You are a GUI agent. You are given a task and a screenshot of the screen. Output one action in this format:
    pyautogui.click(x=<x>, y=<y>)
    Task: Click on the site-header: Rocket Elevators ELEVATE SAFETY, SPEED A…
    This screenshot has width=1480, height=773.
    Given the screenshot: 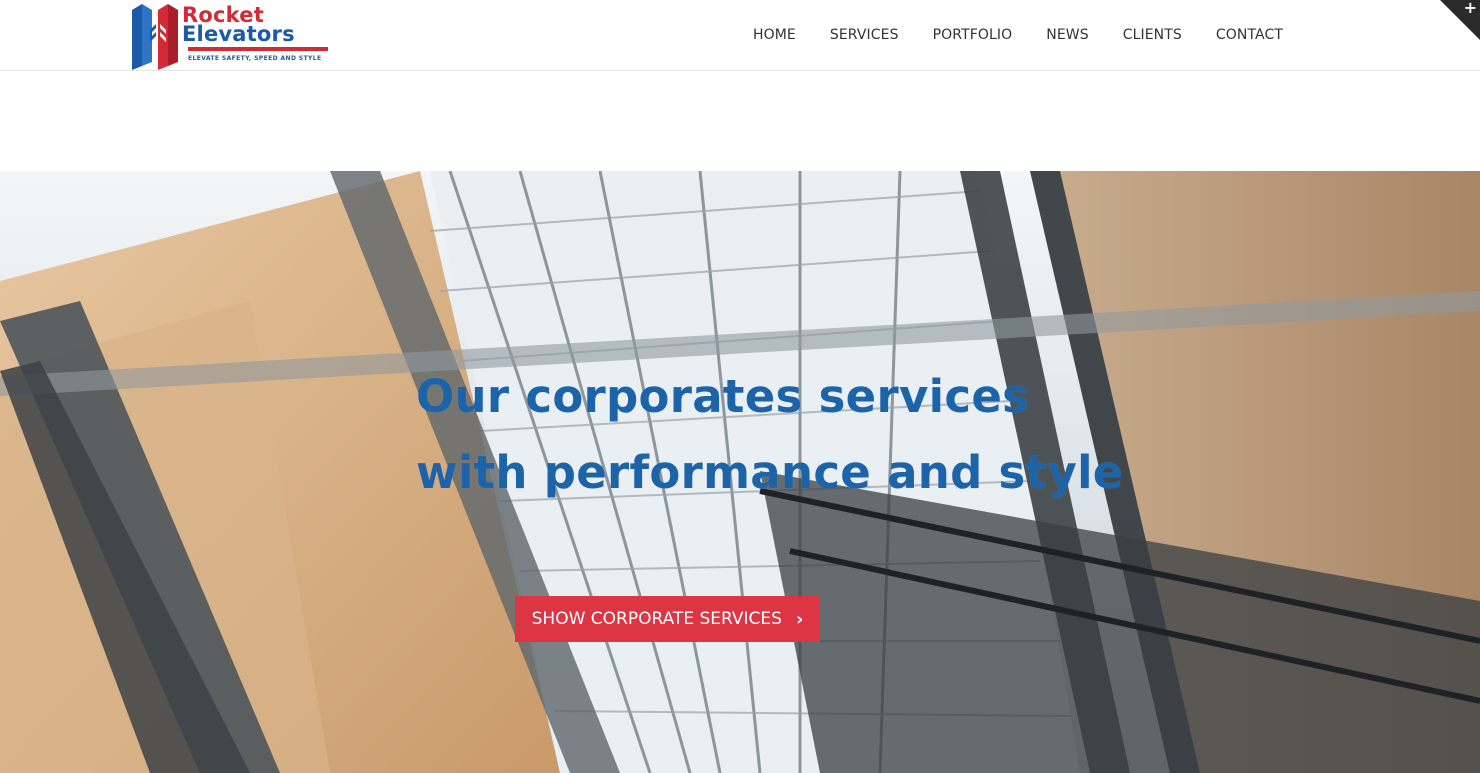 What is the action you would take?
    pyautogui.click(x=740, y=35)
    